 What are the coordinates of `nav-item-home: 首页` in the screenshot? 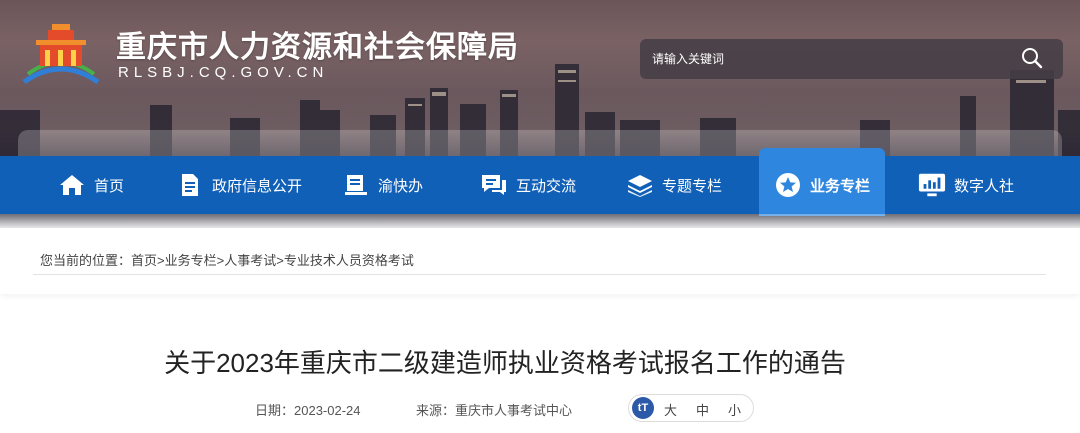 It's located at (91, 185).